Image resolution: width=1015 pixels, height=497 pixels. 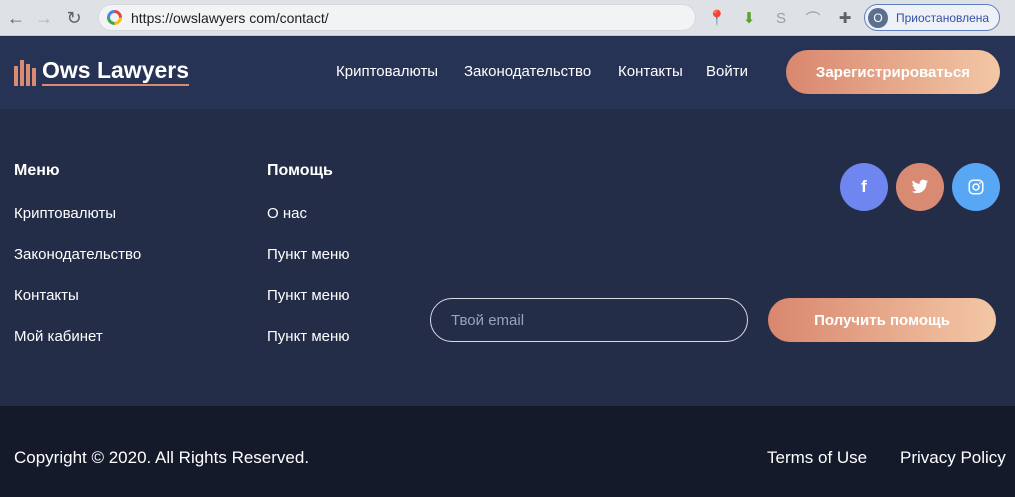 What do you see at coordinates (116, 71) in the screenshot?
I see `logo-text: Ows Lawyers` at bounding box center [116, 71].